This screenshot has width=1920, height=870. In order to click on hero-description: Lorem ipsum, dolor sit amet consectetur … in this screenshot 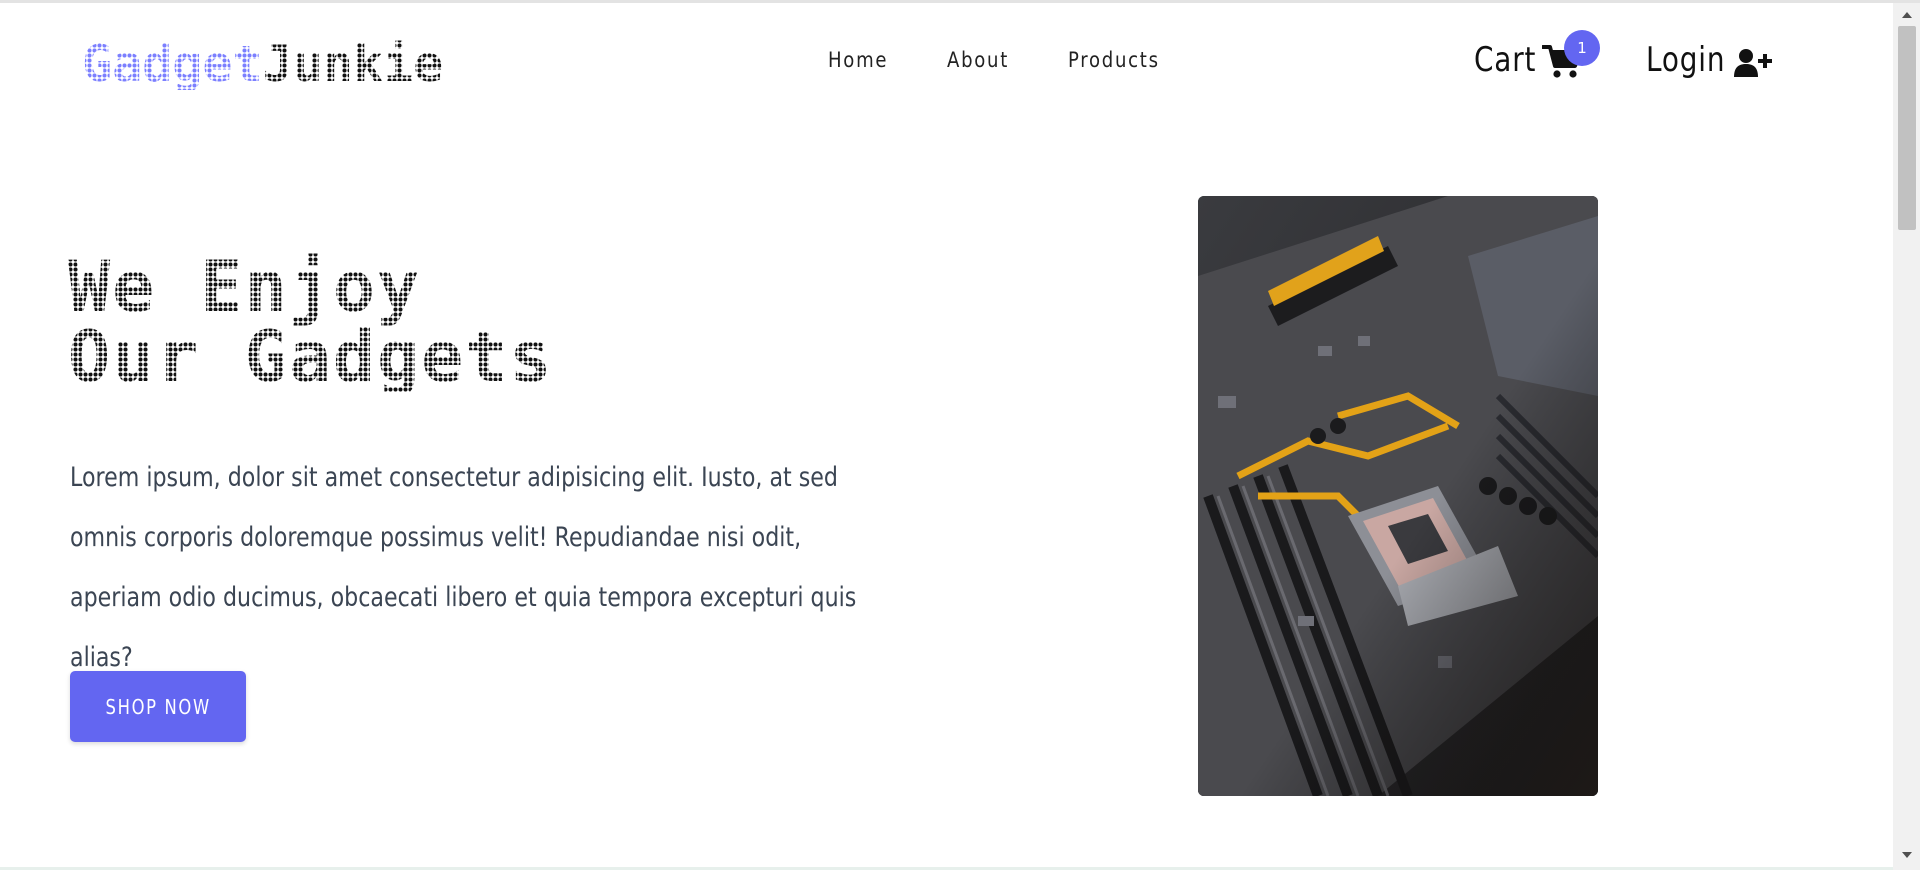, I will do `click(463, 567)`.